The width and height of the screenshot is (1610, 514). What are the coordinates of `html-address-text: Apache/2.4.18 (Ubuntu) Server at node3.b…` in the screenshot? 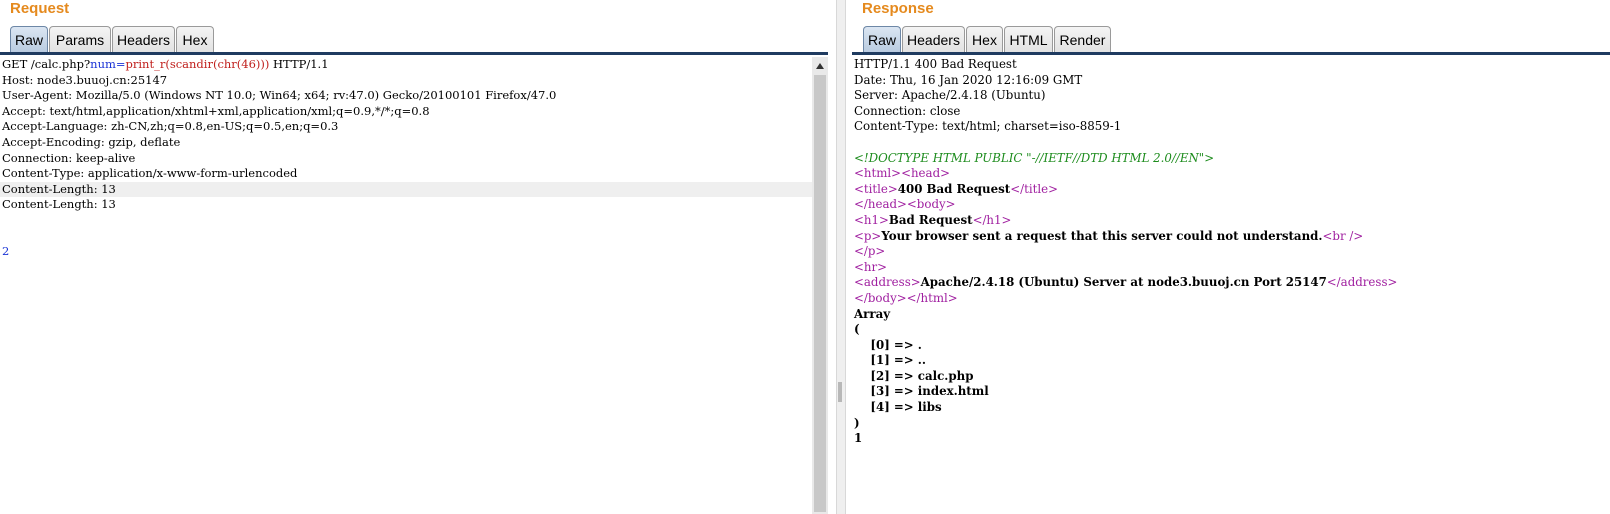 It's located at (1123, 282).